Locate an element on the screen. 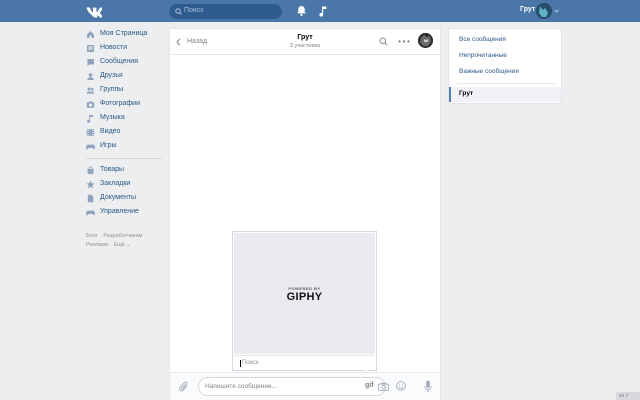  more-options-icon is located at coordinates (404, 41).